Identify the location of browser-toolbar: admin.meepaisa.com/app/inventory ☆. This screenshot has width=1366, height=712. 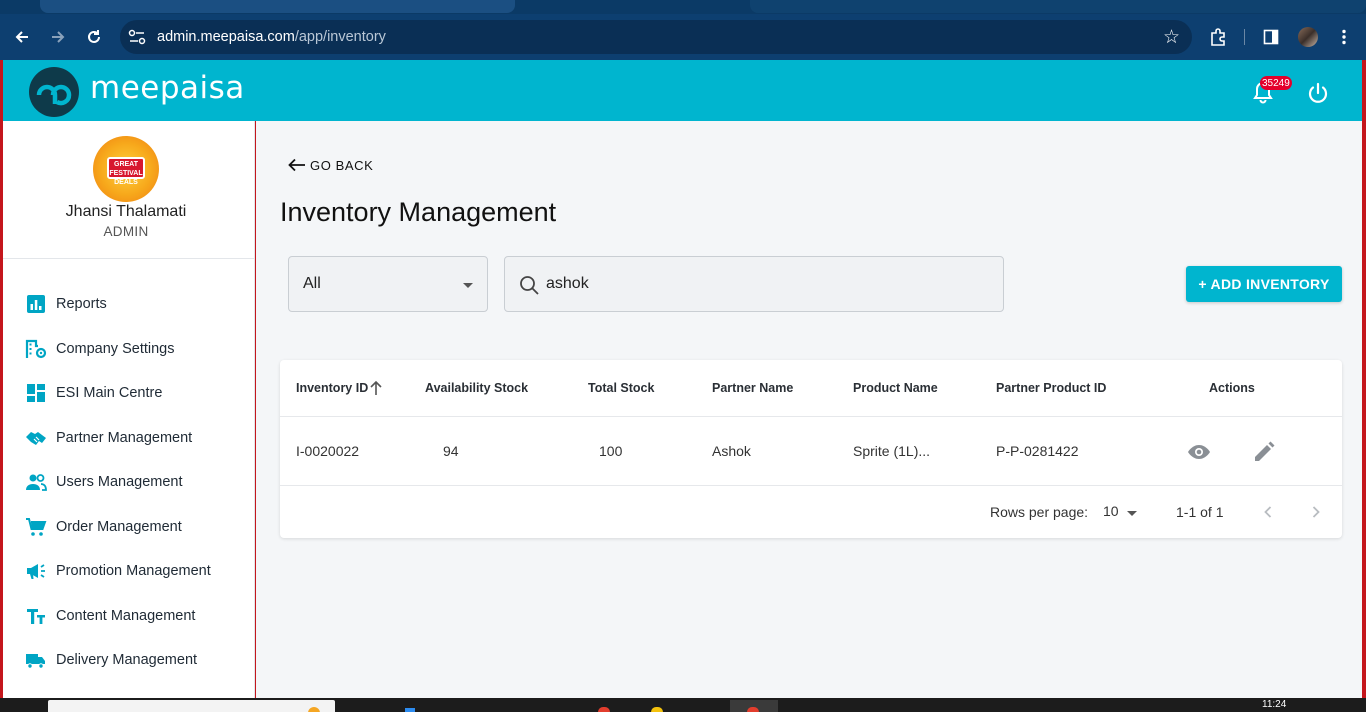
(683, 37).